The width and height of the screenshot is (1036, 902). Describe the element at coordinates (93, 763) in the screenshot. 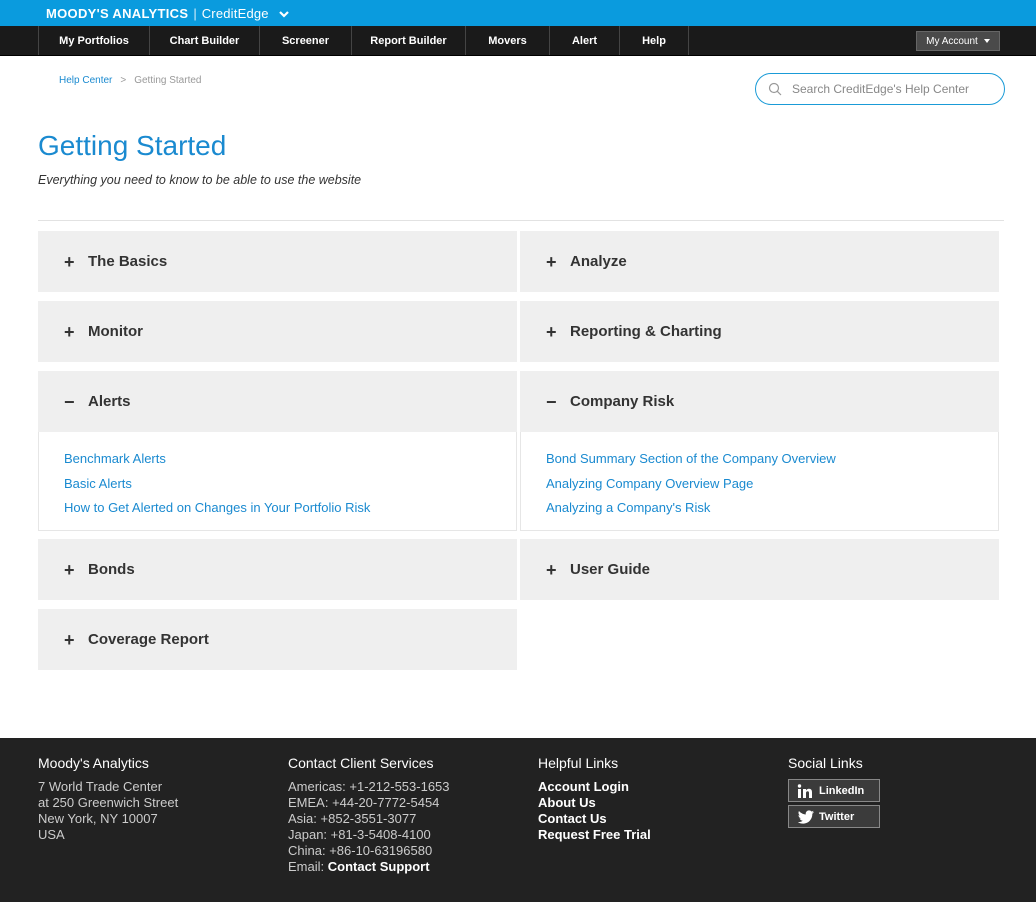

I see `footer-company-heading: Moody's Analytics` at that location.